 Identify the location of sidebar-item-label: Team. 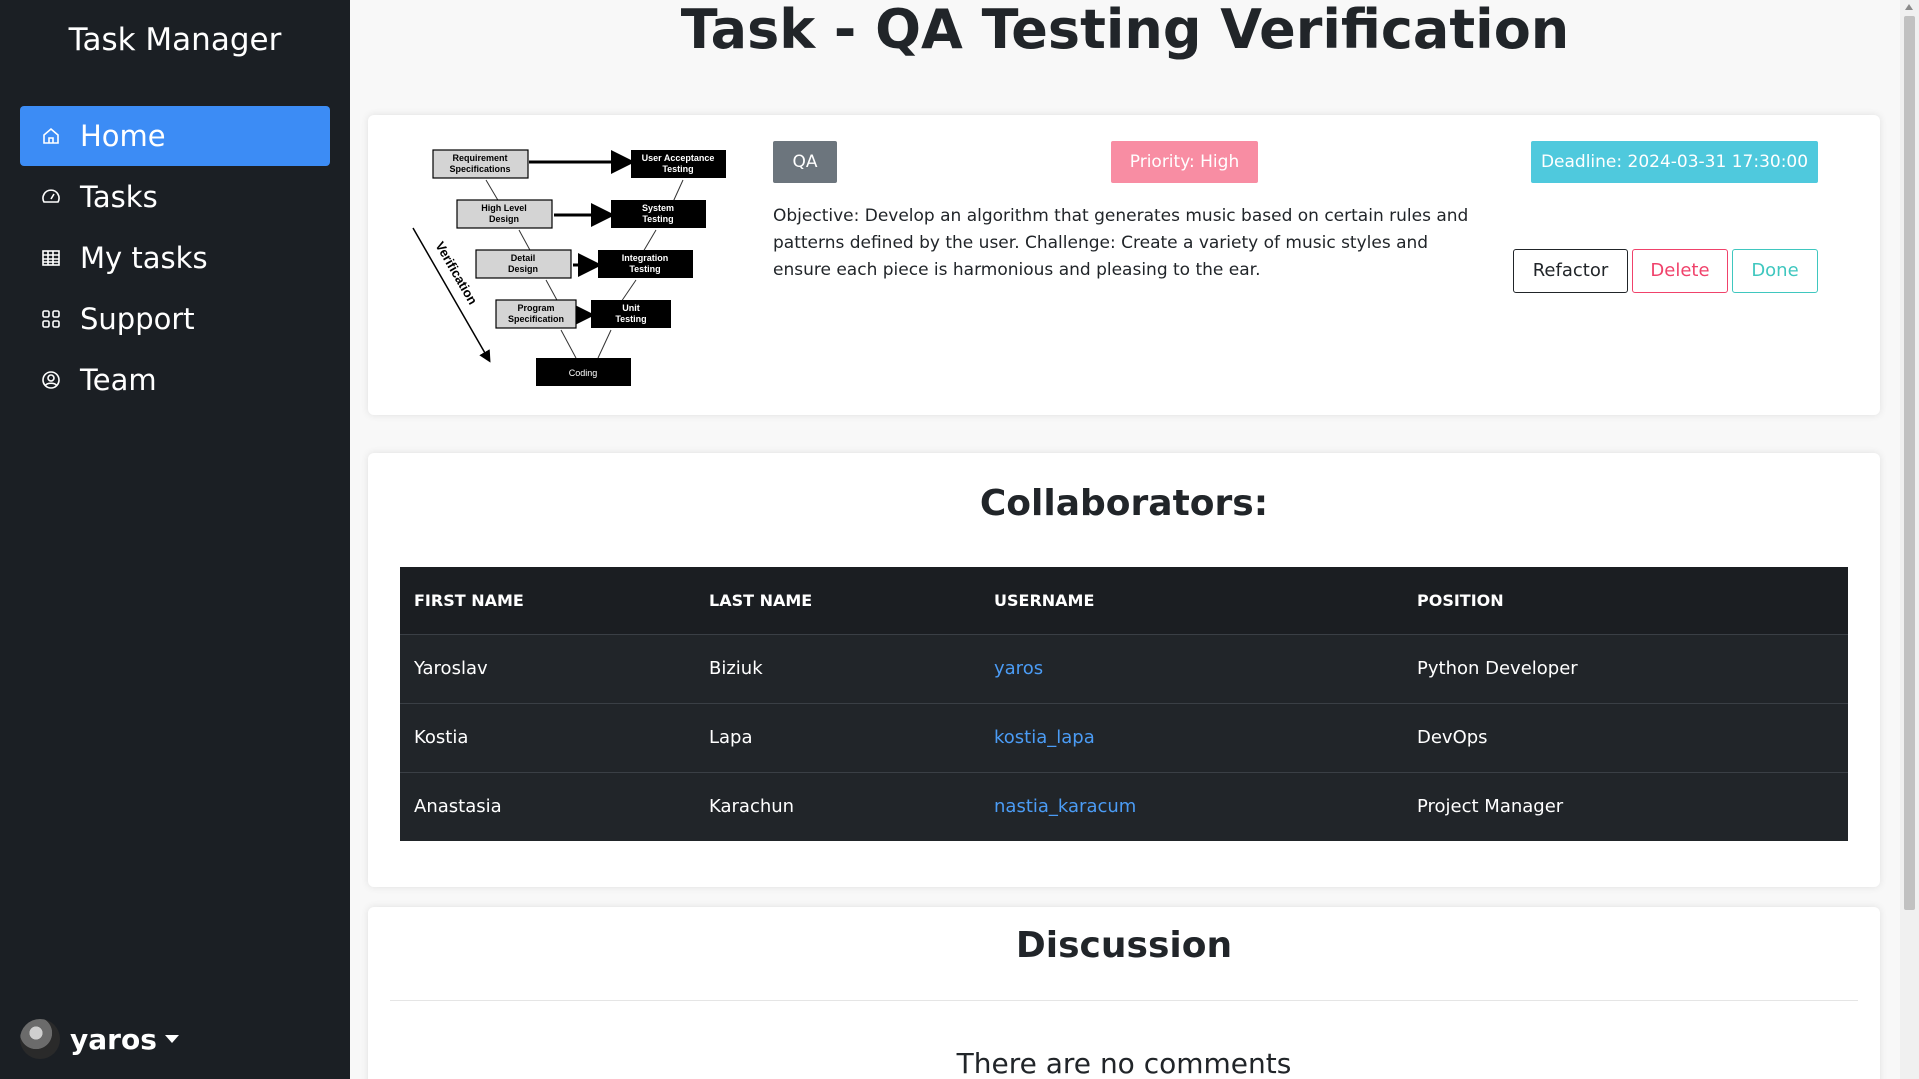
(118, 380).